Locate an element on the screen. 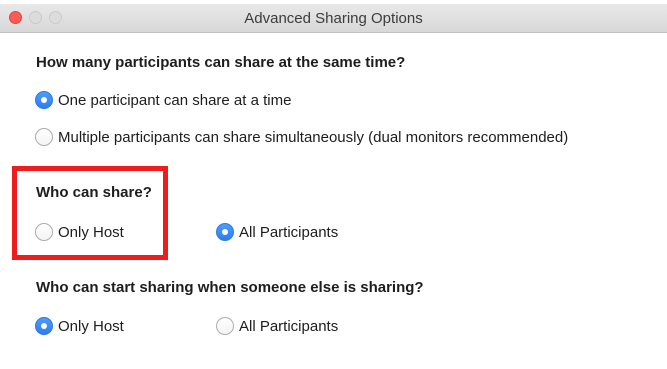 The height and width of the screenshot is (369, 667). radio-start-sharing-only-host: Only Host is located at coordinates (79, 326).